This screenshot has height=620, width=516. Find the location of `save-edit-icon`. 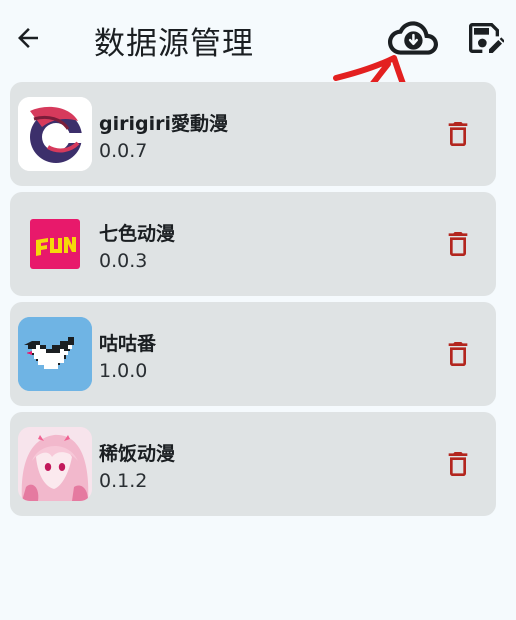

save-edit-icon is located at coordinates (486, 38).